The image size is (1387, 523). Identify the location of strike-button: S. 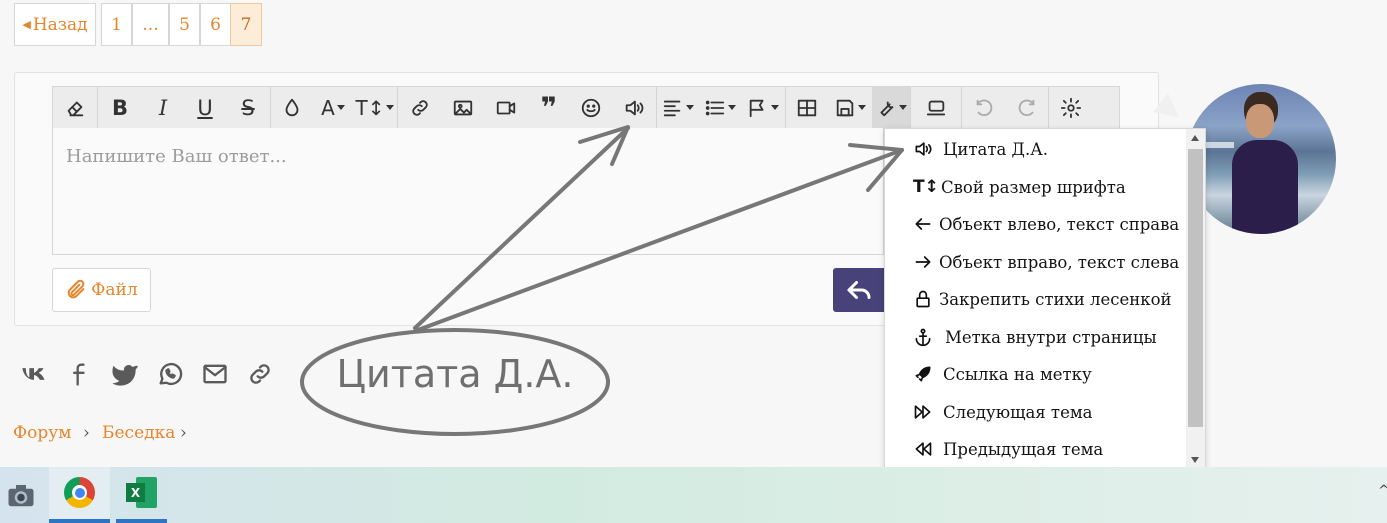
(248, 107).